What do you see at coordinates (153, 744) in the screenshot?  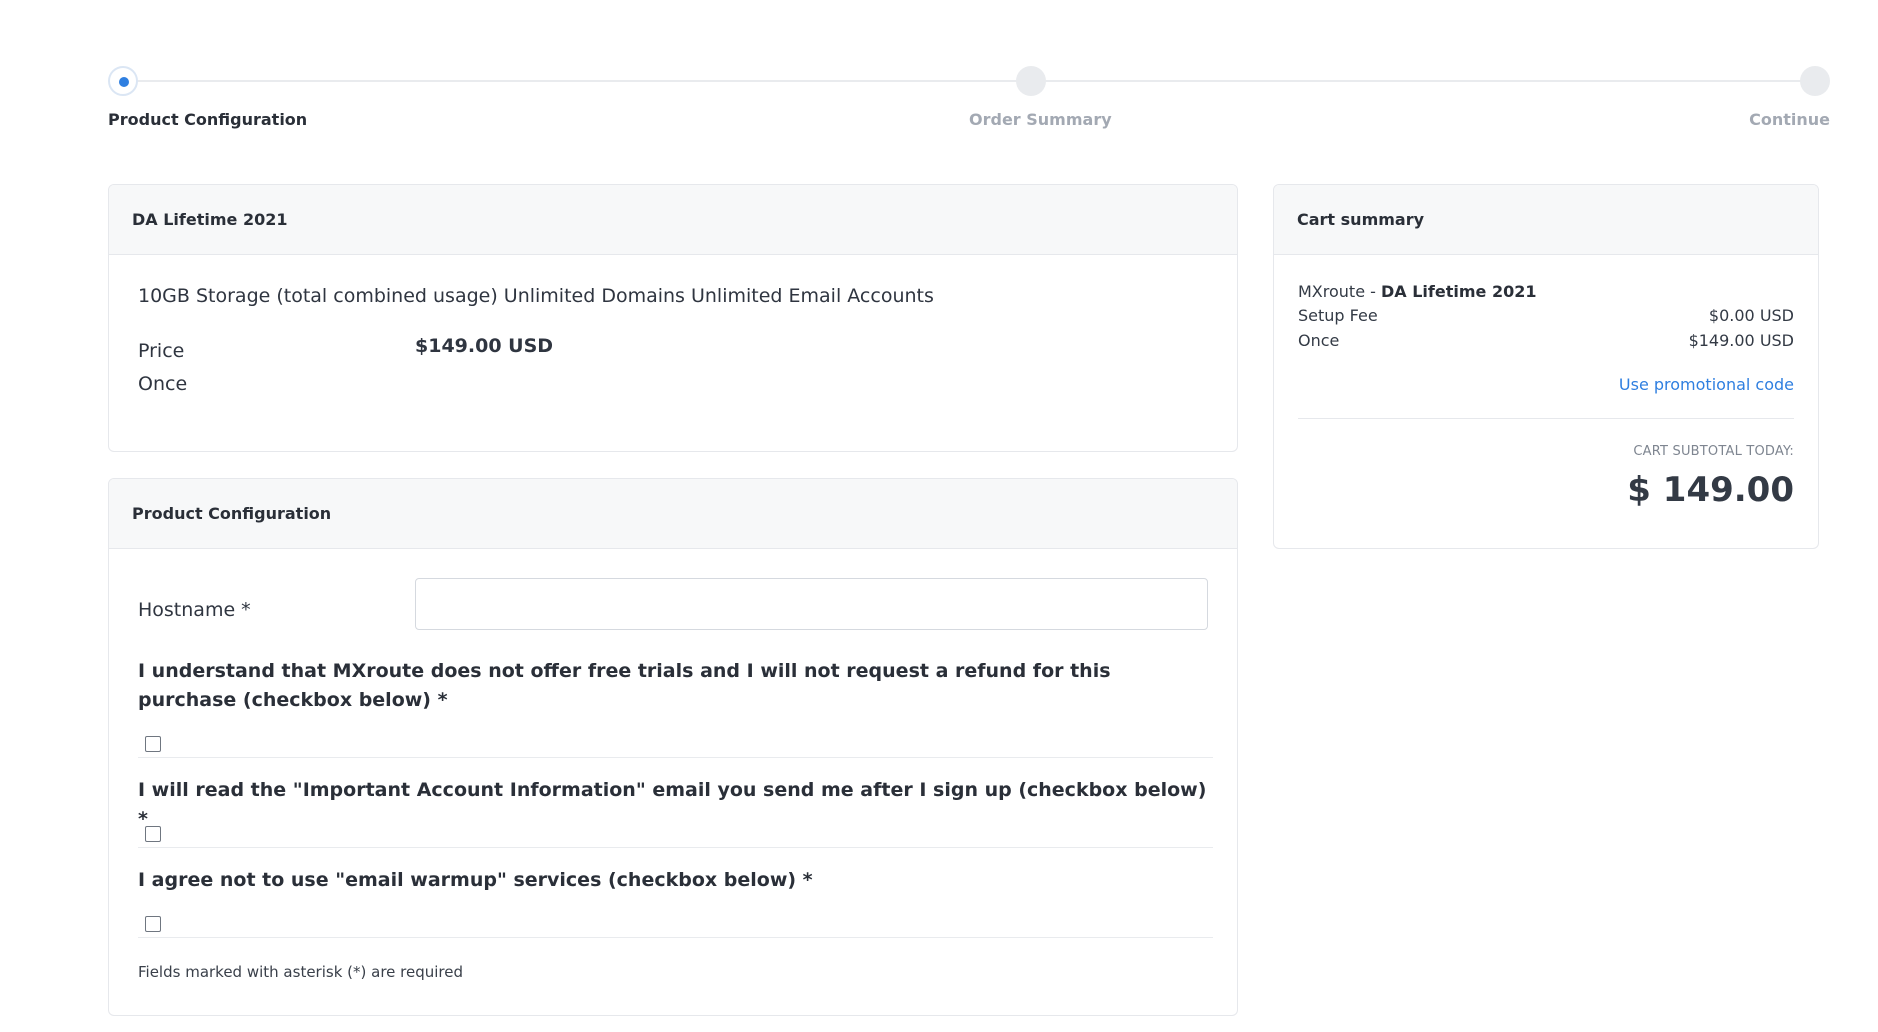 I see `no-refund-checkbox` at bounding box center [153, 744].